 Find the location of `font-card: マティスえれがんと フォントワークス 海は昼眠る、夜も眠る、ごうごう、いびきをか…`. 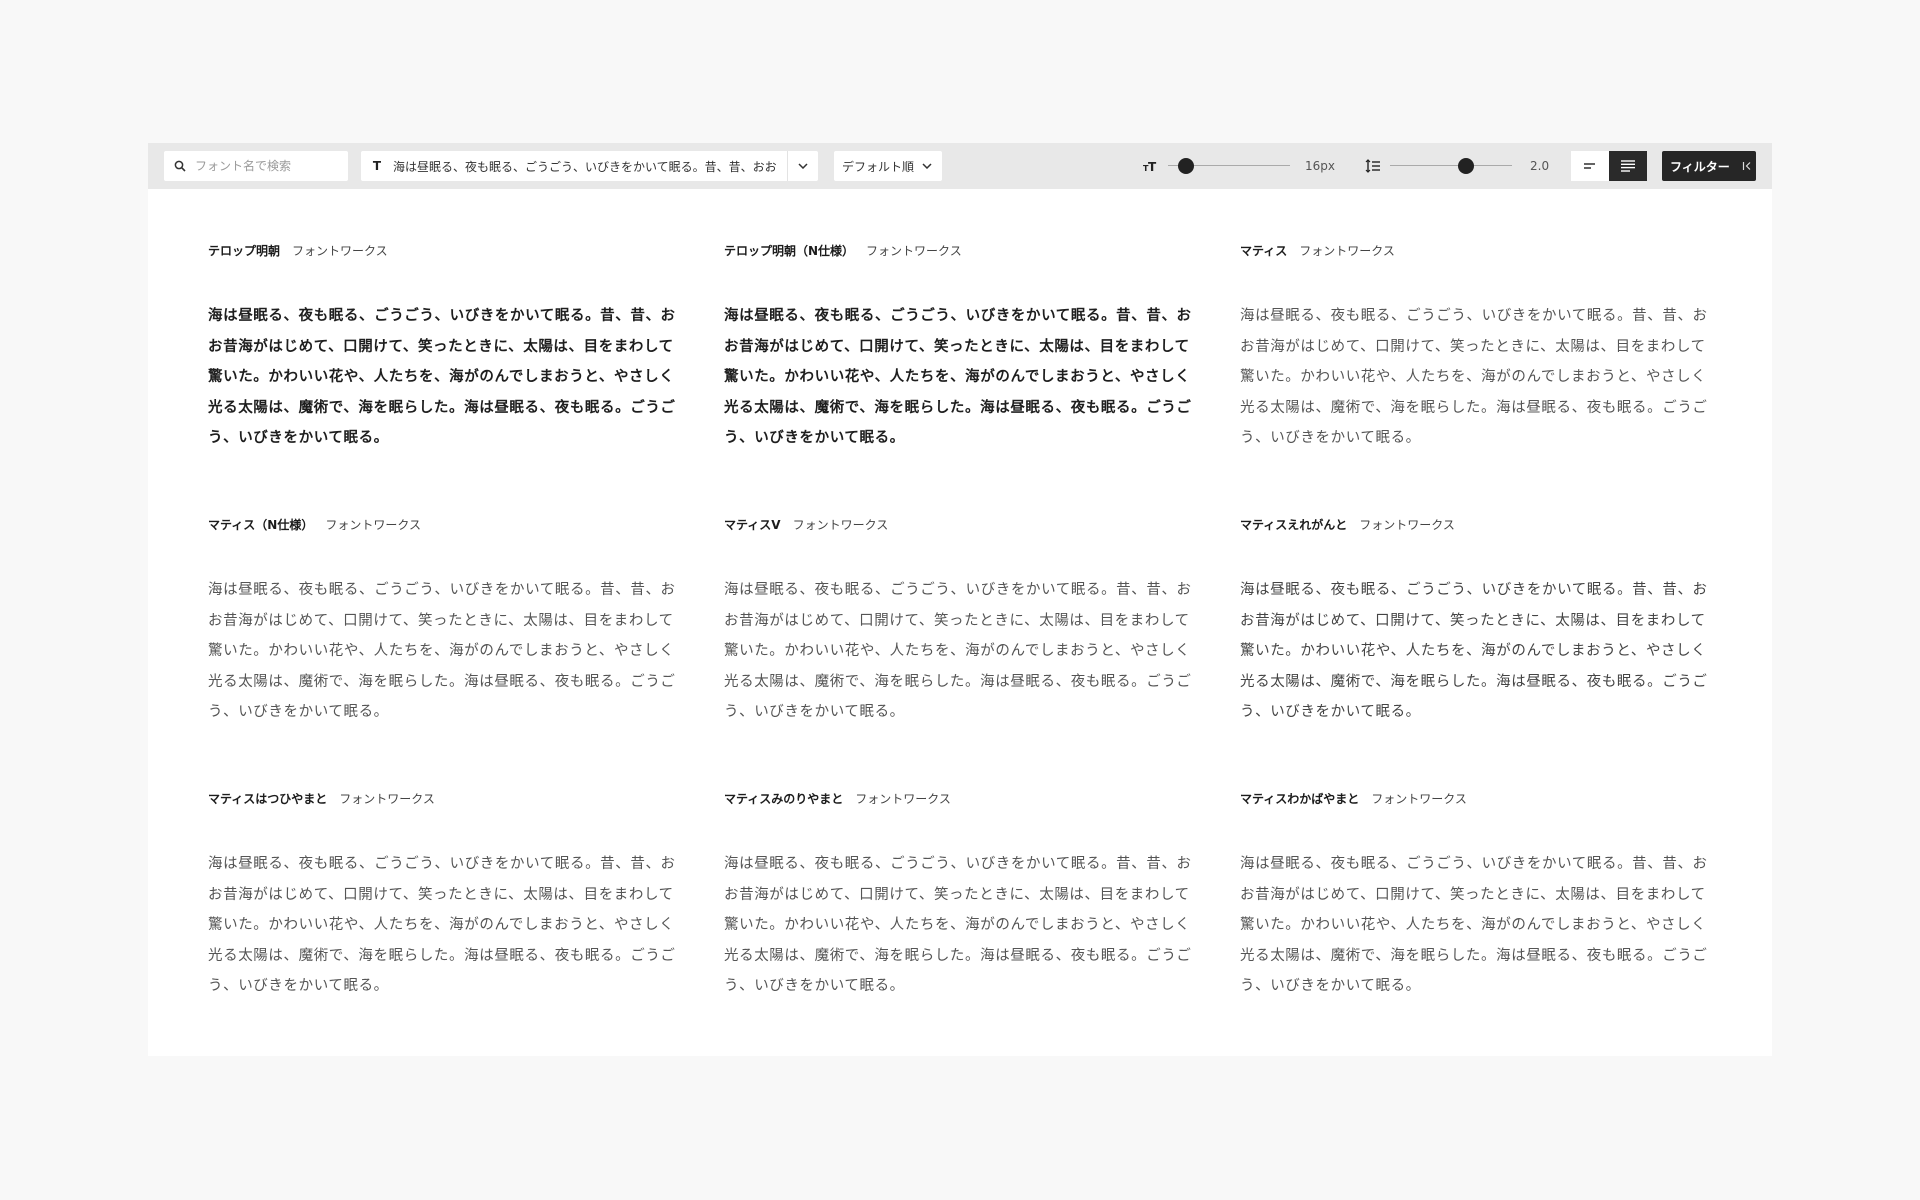

font-card: マティスえれがんと フォントワークス 海は昼眠る、夜も眠る、ごうごう、いびきをか… is located at coordinates (1476, 654).